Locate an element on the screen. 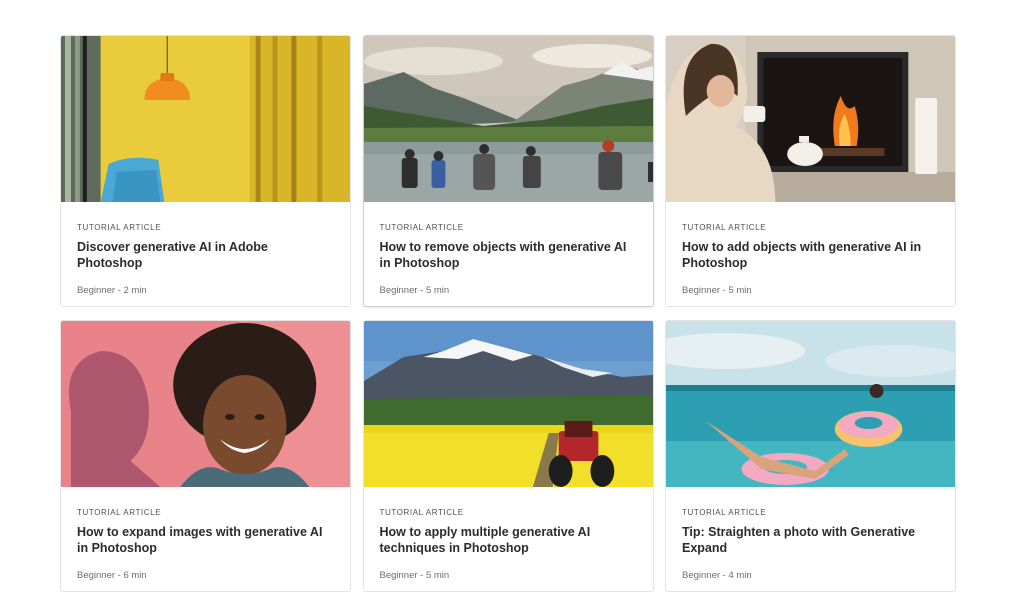  card-meta: Beginner - 4 min is located at coordinates (717, 575).